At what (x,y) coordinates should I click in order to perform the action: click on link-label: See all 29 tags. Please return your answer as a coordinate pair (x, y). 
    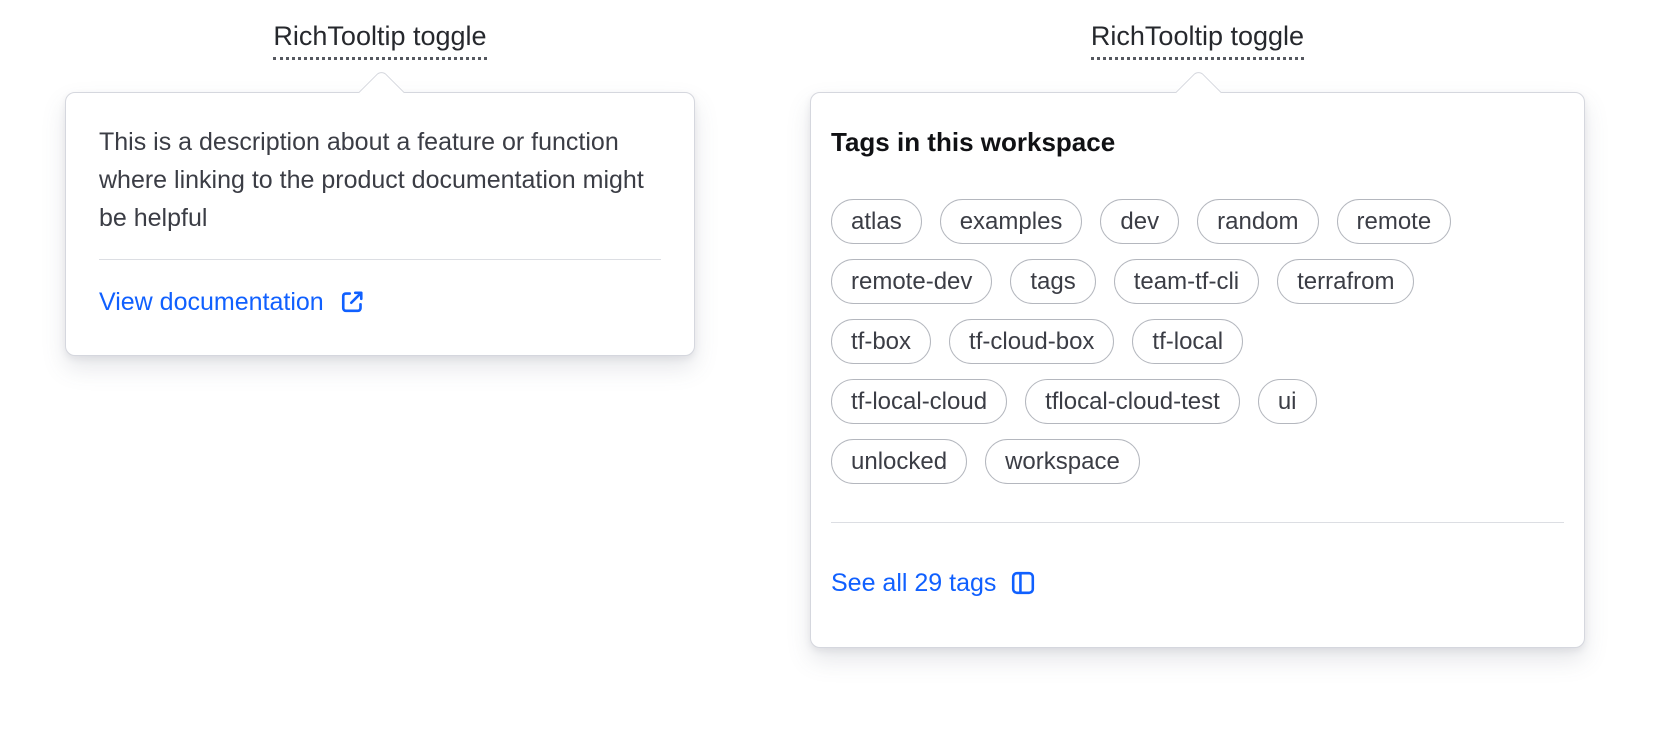
    Looking at the image, I should click on (914, 583).